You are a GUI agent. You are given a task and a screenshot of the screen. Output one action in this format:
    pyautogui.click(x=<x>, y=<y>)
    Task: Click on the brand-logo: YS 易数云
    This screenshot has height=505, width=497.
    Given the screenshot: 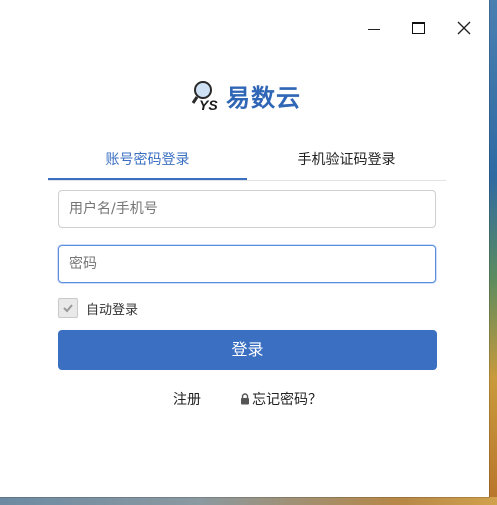 What is the action you would take?
    pyautogui.click(x=245, y=95)
    